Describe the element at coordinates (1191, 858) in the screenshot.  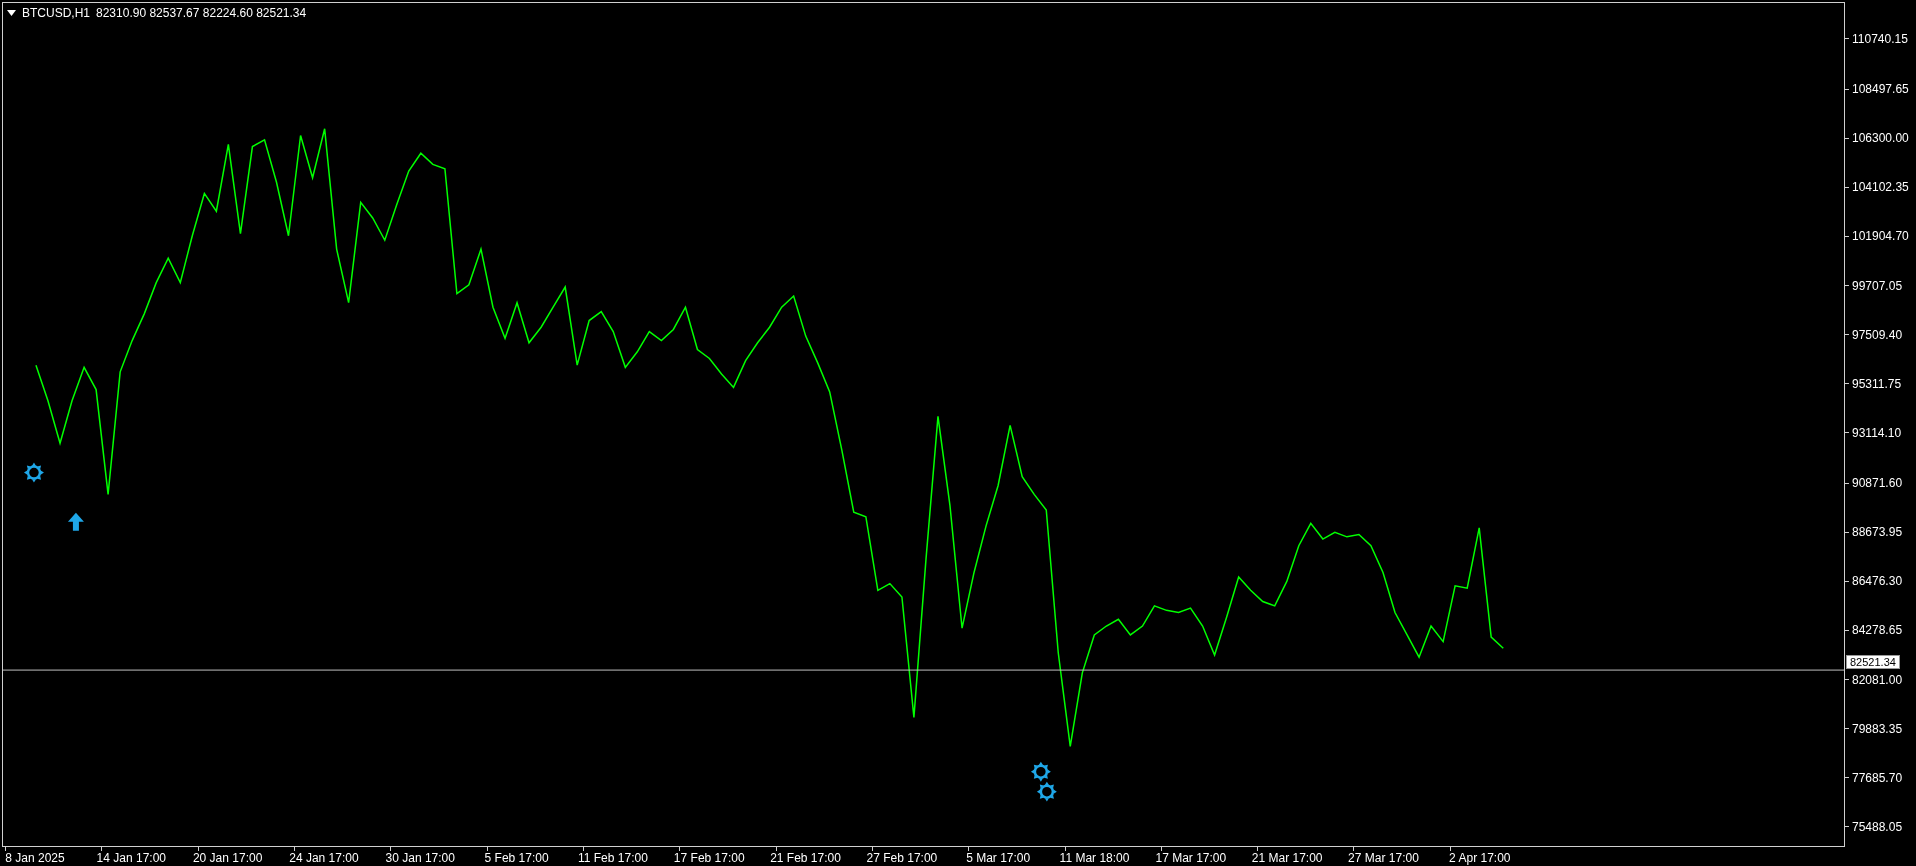
I see `time-axis-label: 17 Mar 17:00` at that location.